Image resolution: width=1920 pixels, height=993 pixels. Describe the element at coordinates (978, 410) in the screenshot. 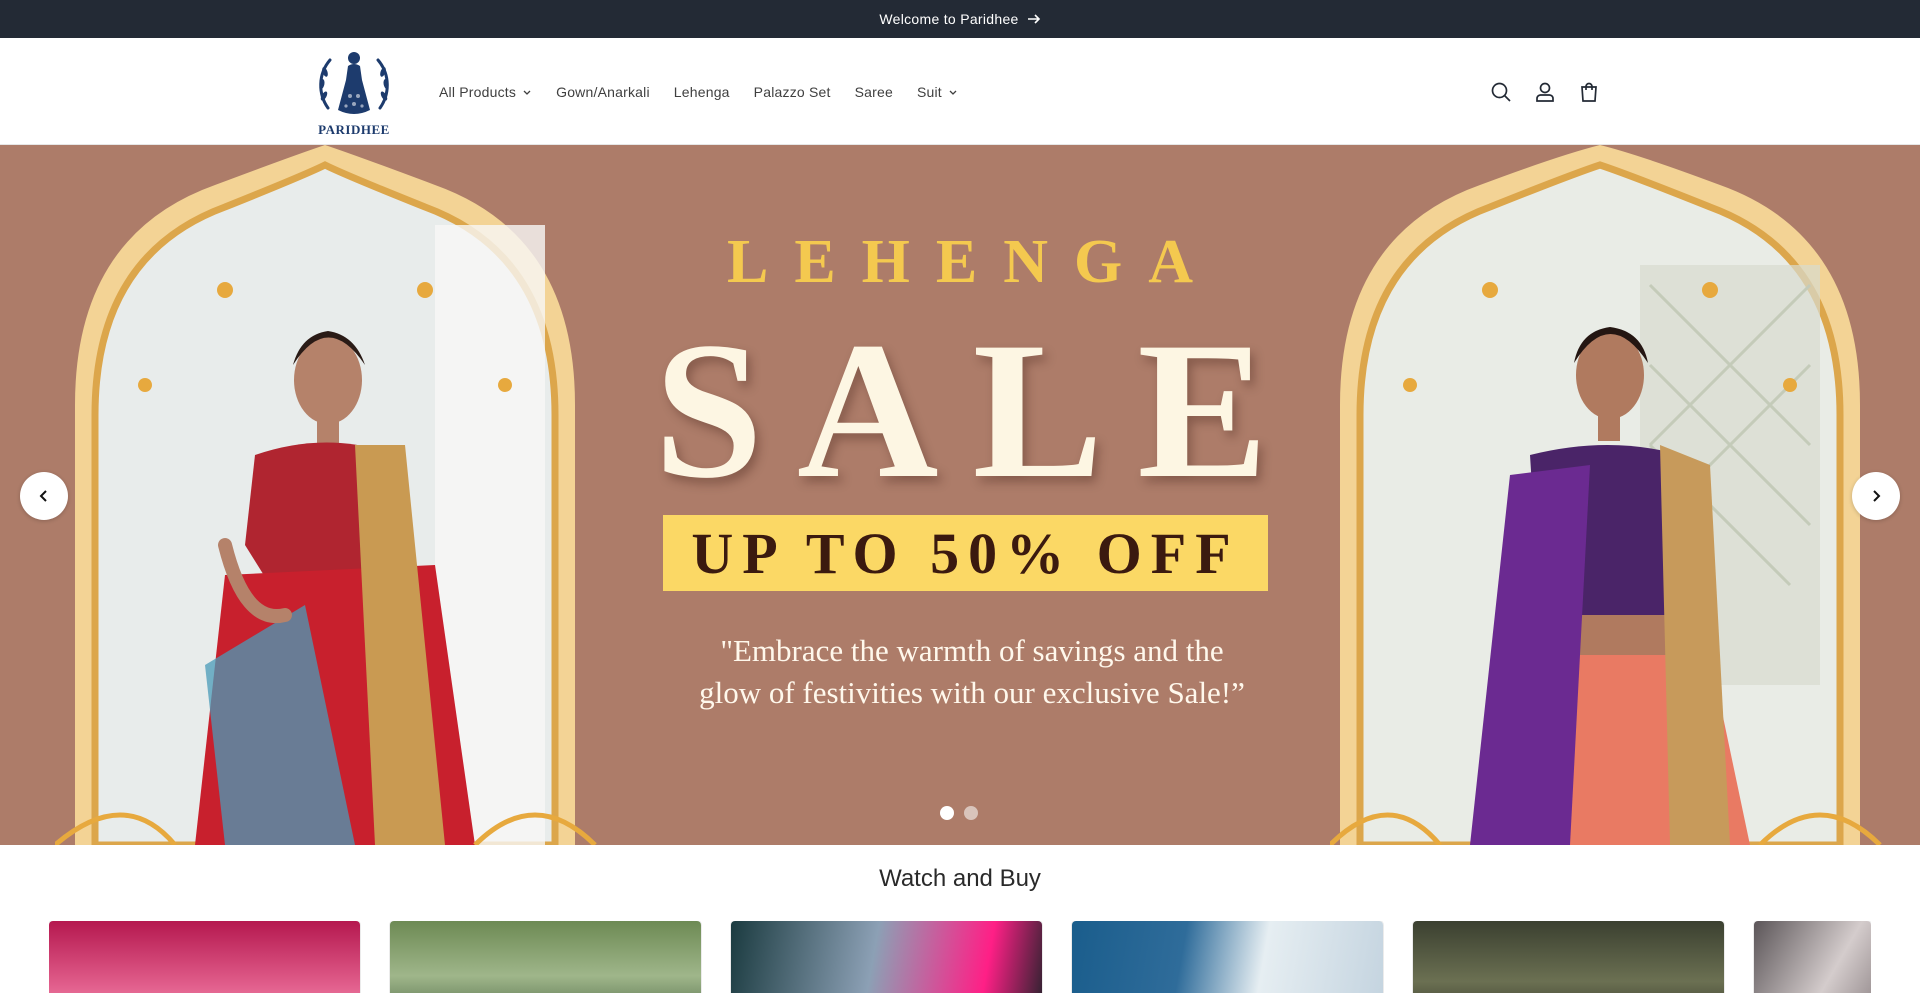

I see `hero-headline: SALE` at that location.